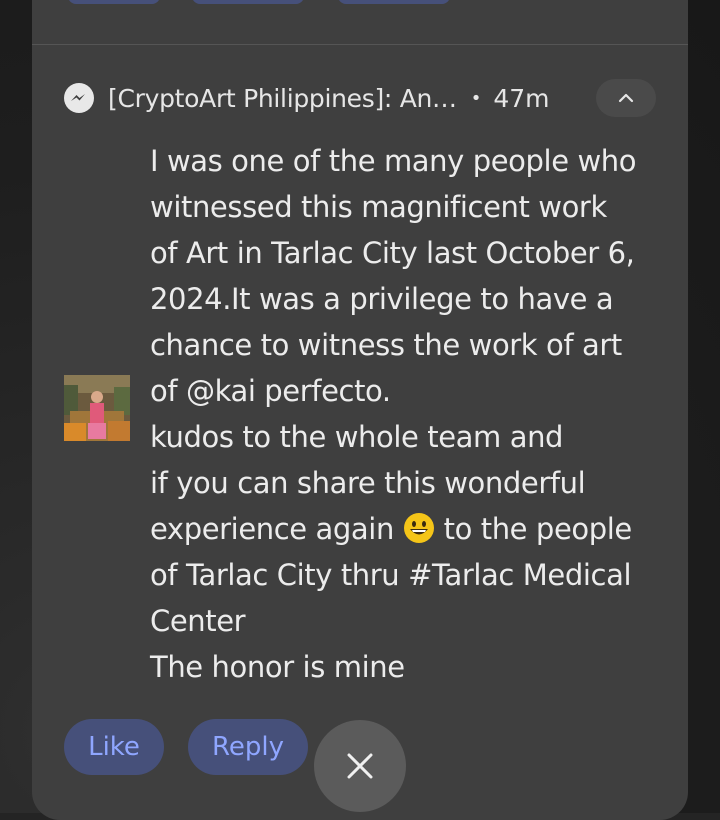 The width and height of the screenshot is (720, 820). I want to click on close-icon, so click(360, 766).